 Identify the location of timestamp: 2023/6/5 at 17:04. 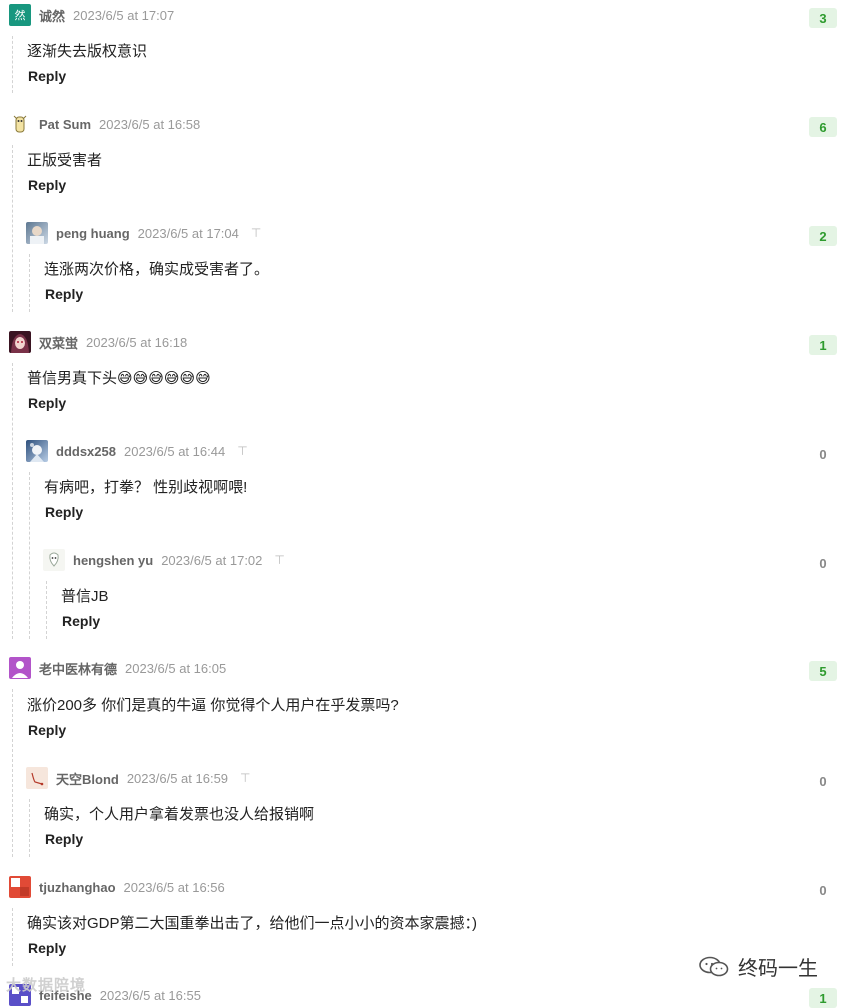
(188, 233).